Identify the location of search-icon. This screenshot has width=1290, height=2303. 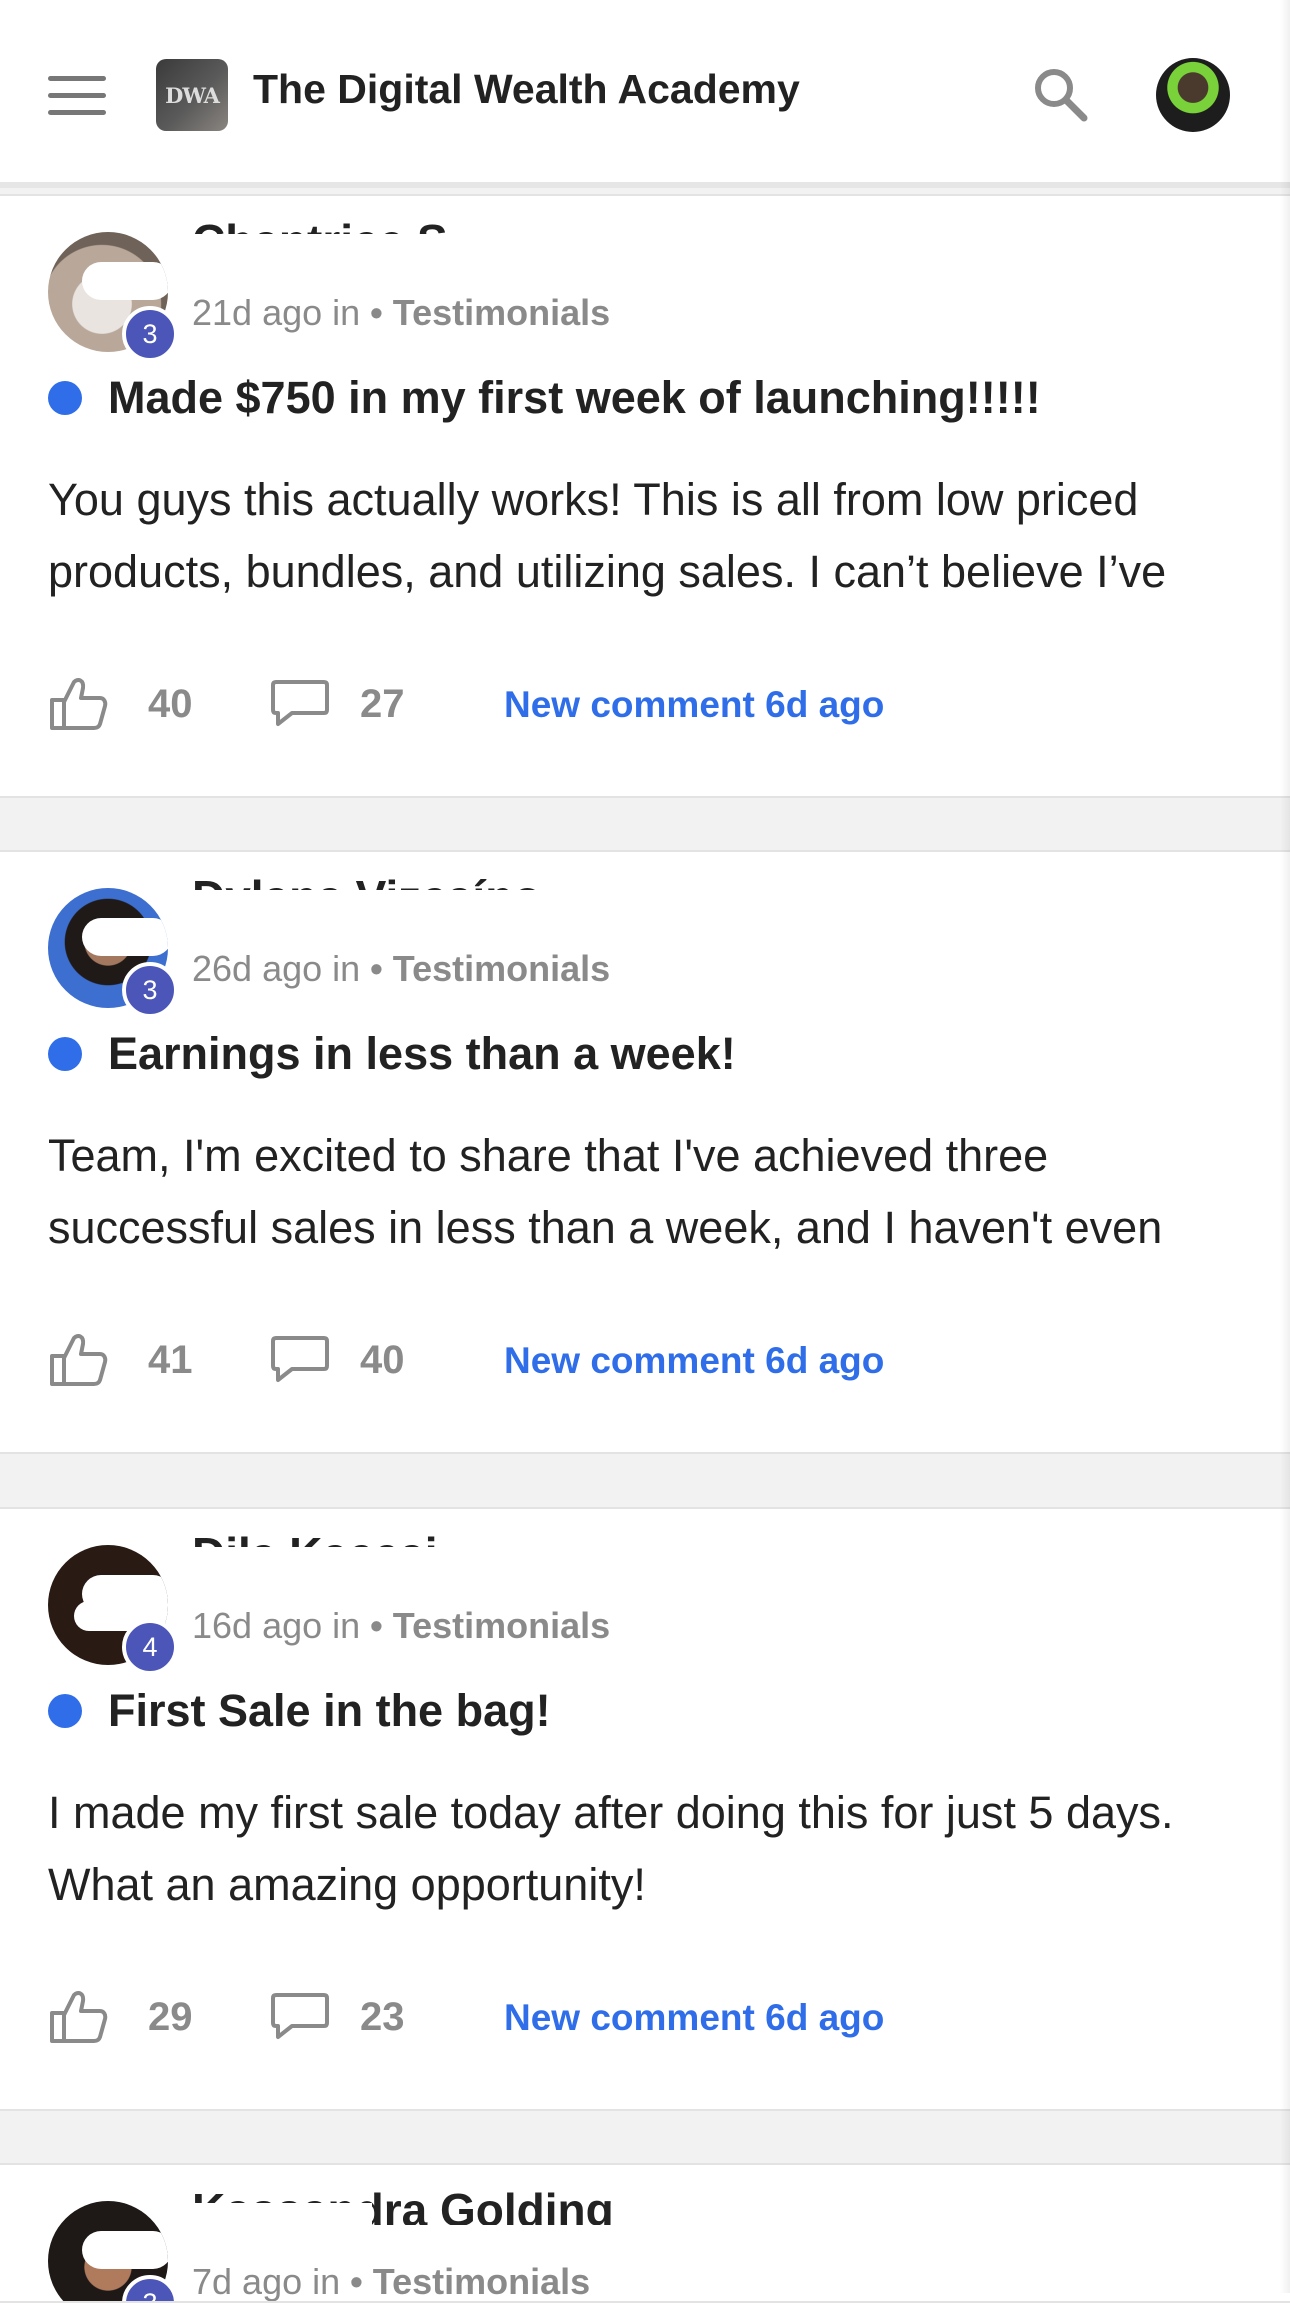
(1060, 94).